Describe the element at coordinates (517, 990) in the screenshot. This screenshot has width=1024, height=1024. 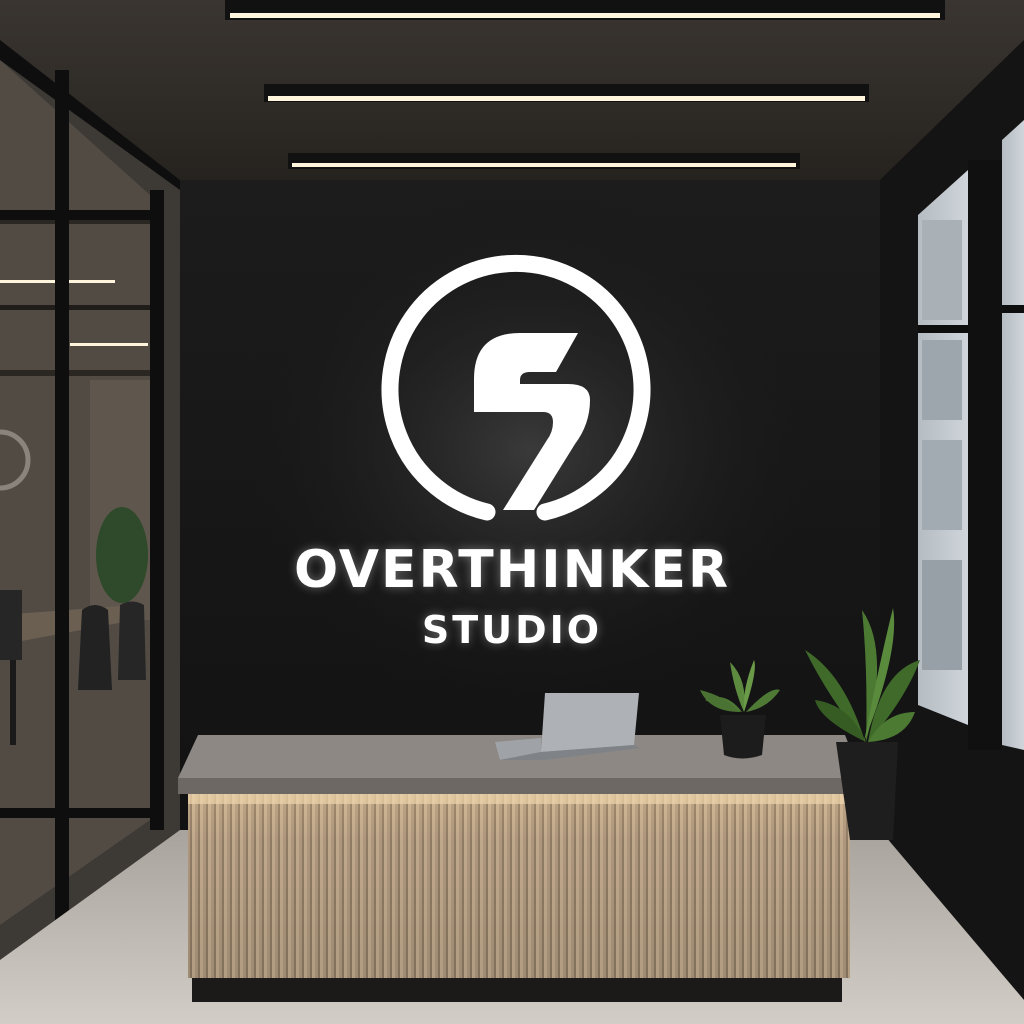
I see `desk-base` at that location.